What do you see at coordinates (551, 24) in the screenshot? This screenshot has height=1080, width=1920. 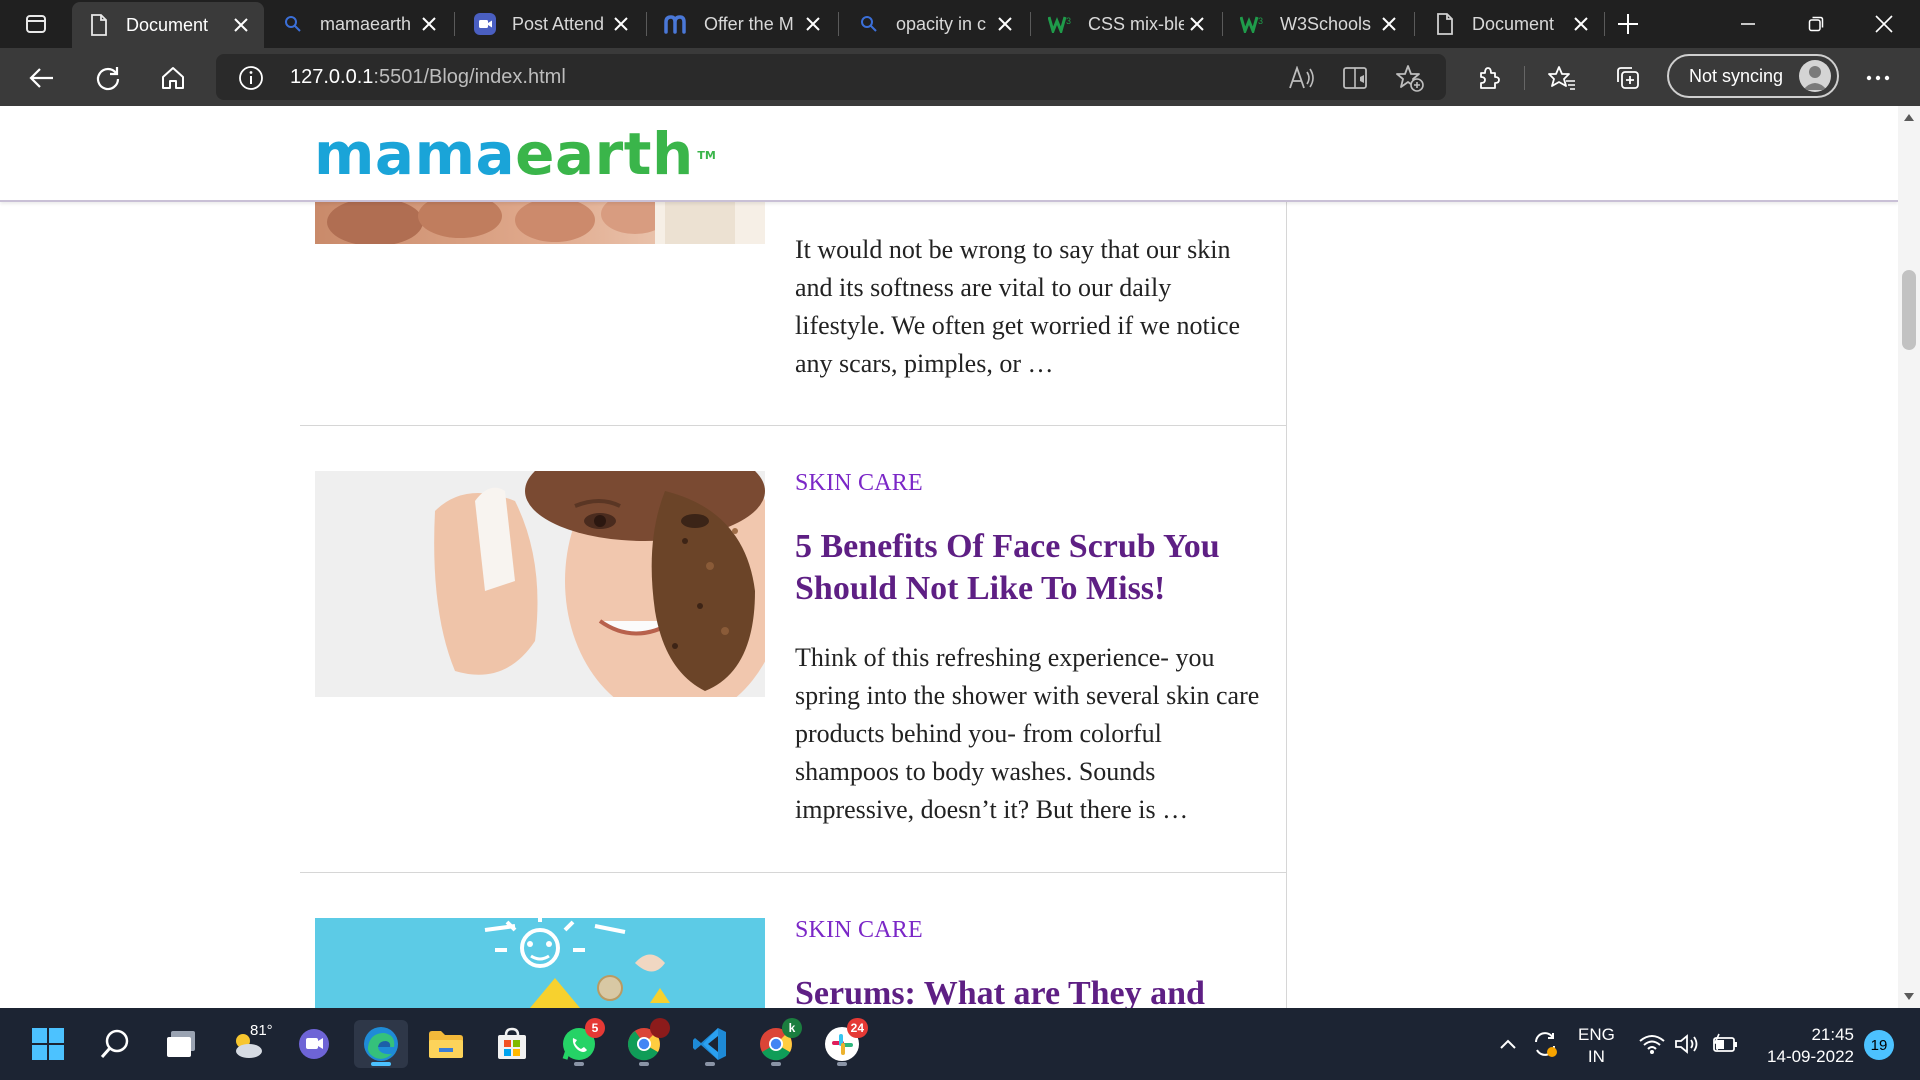 I see `tab-post-attend: Post Attend` at bounding box center [551, 24].